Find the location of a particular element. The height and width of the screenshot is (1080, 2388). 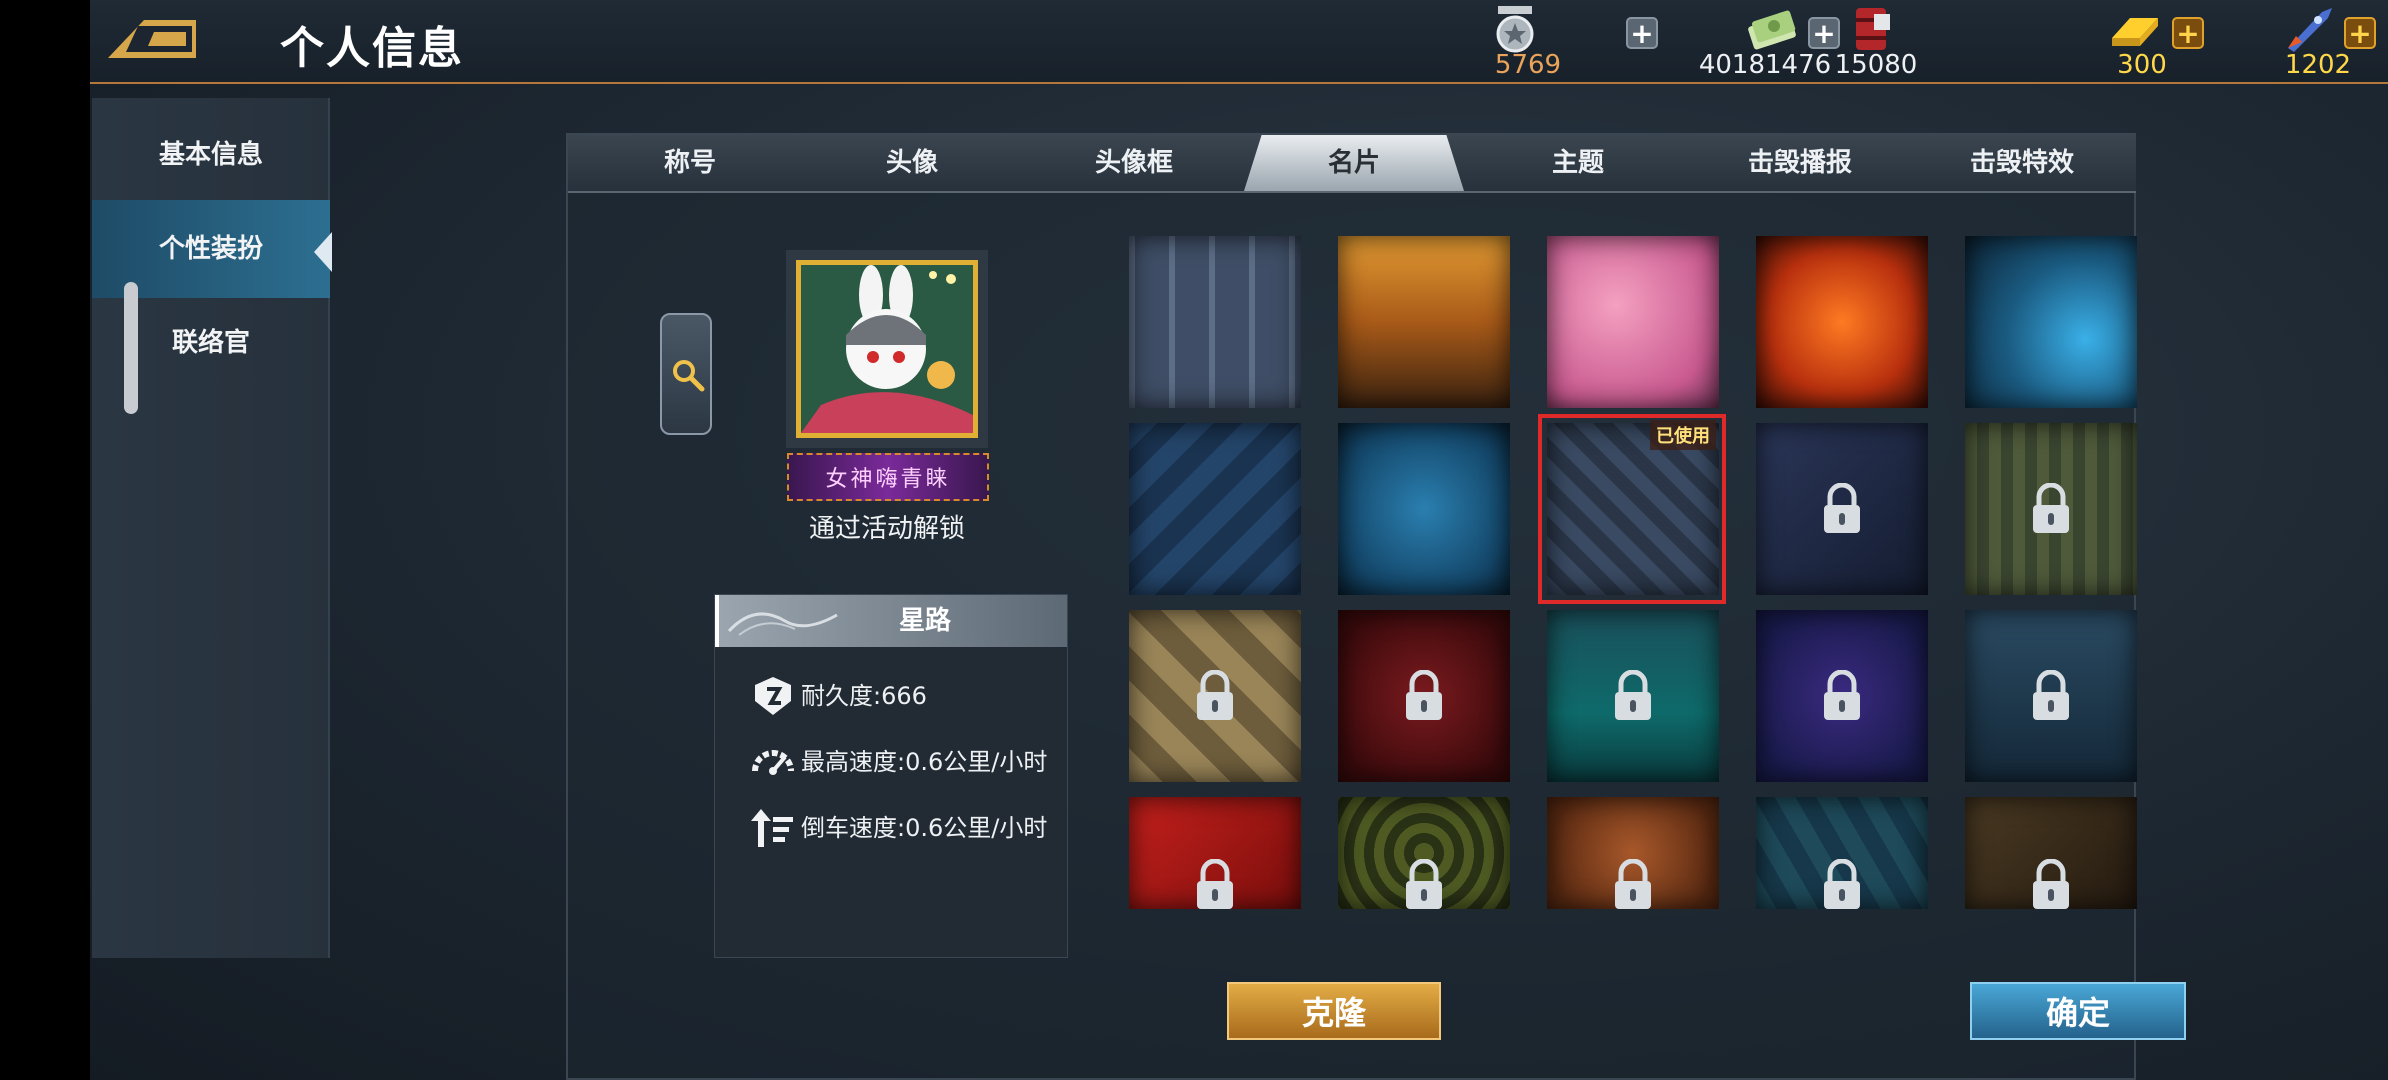

business-card-dark-gold-star is located at coordinates (2051, 853).